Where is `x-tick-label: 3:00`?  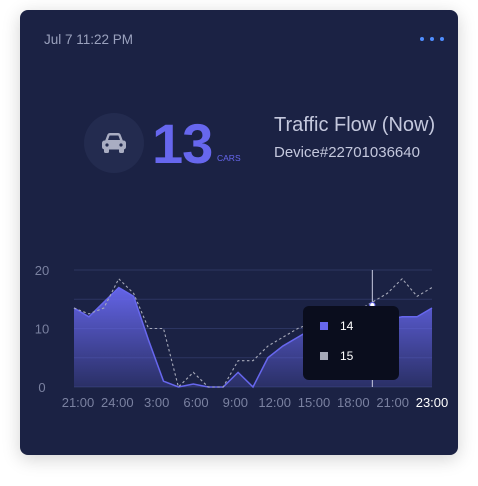
x-tick-label: 3:00 is located at coordinates (156, 402).